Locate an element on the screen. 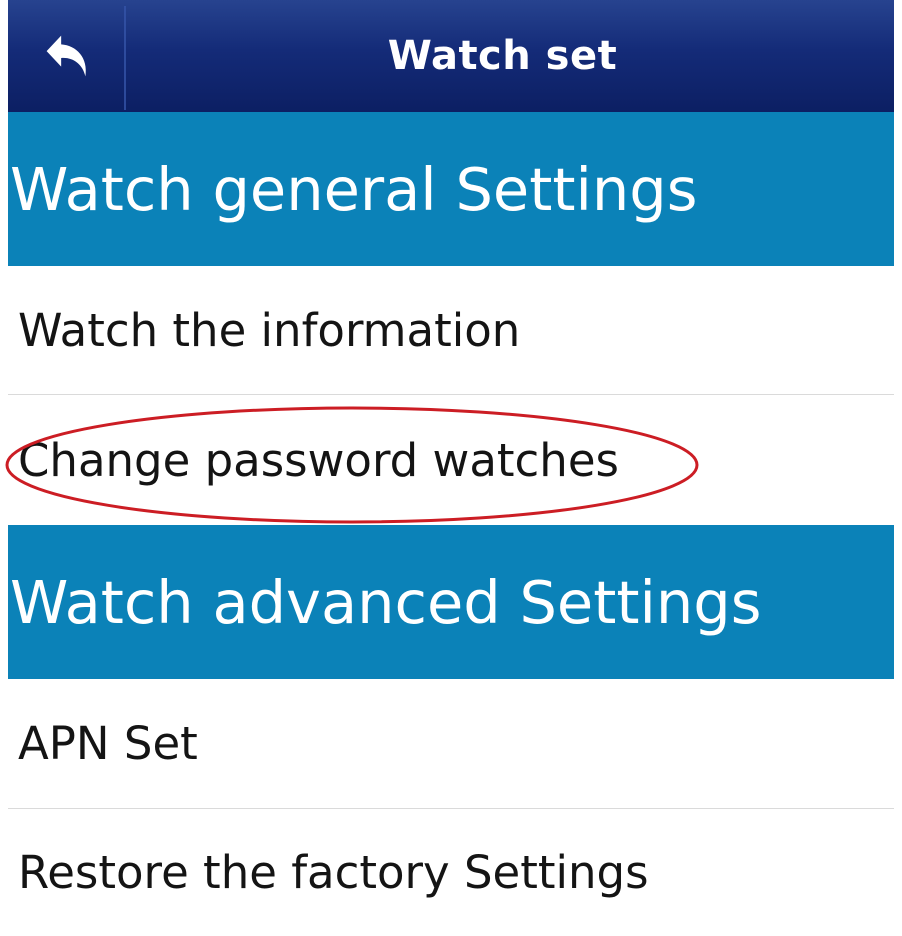 The height and width of the screenshot is (936, 902). list-item-apn-set: APN Set is located at coordinates (451, 743).